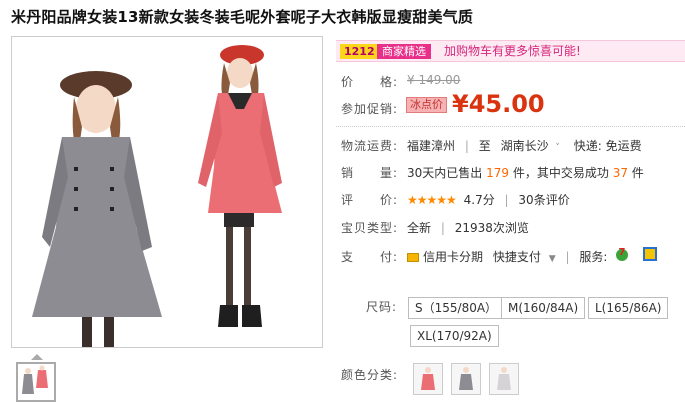 The image size is (685, 403). What do you see at coordinates (434, 80) in the screenshot?
I see `original-price: ¥ 149.00` at bounding box center [434, 80].